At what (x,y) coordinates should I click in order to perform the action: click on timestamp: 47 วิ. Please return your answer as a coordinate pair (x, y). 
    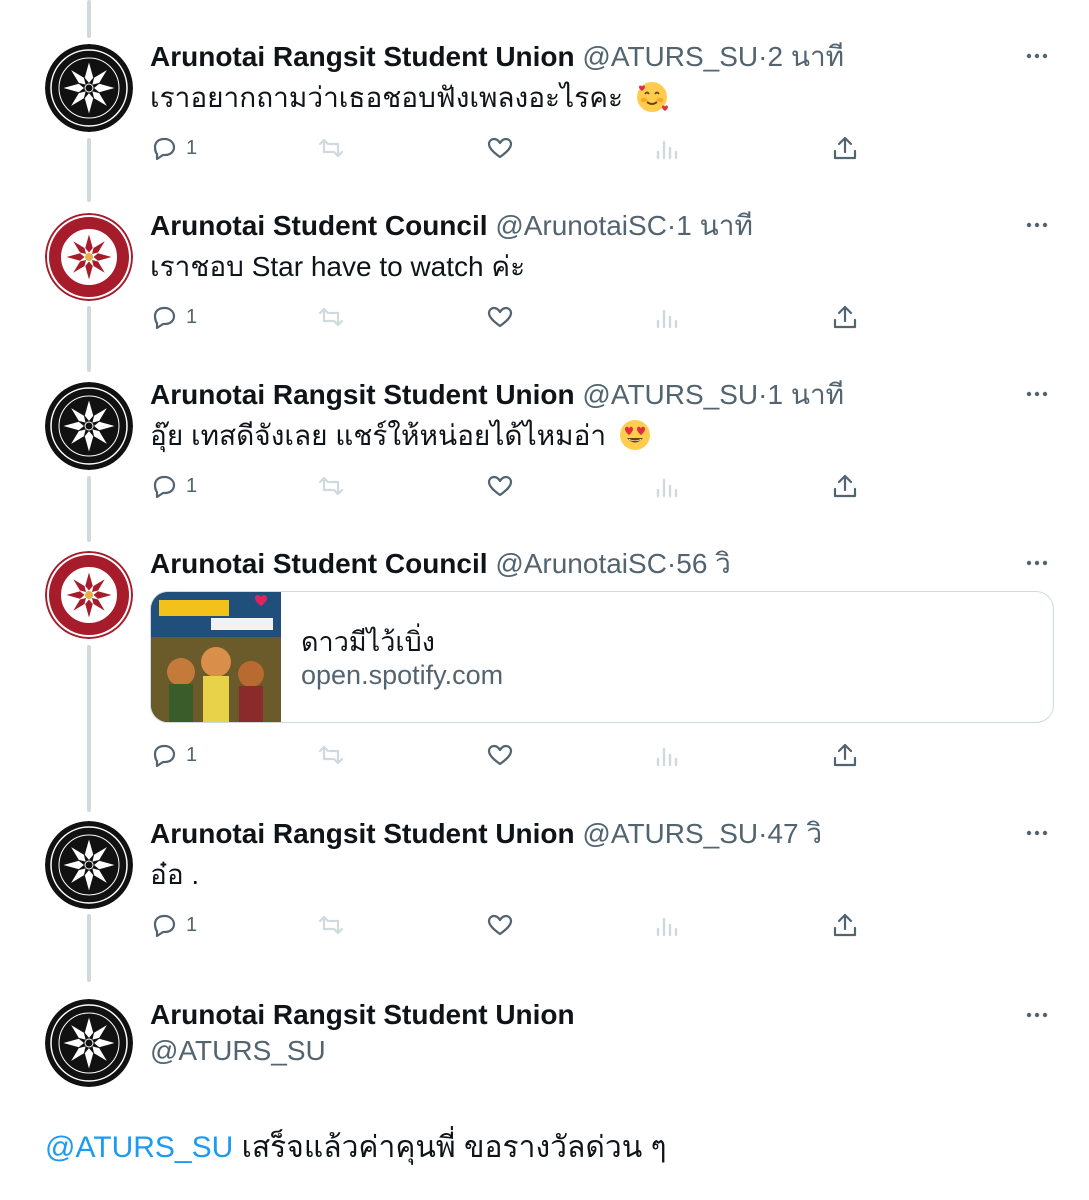
    Looking at the image, I should click on (794, 833).